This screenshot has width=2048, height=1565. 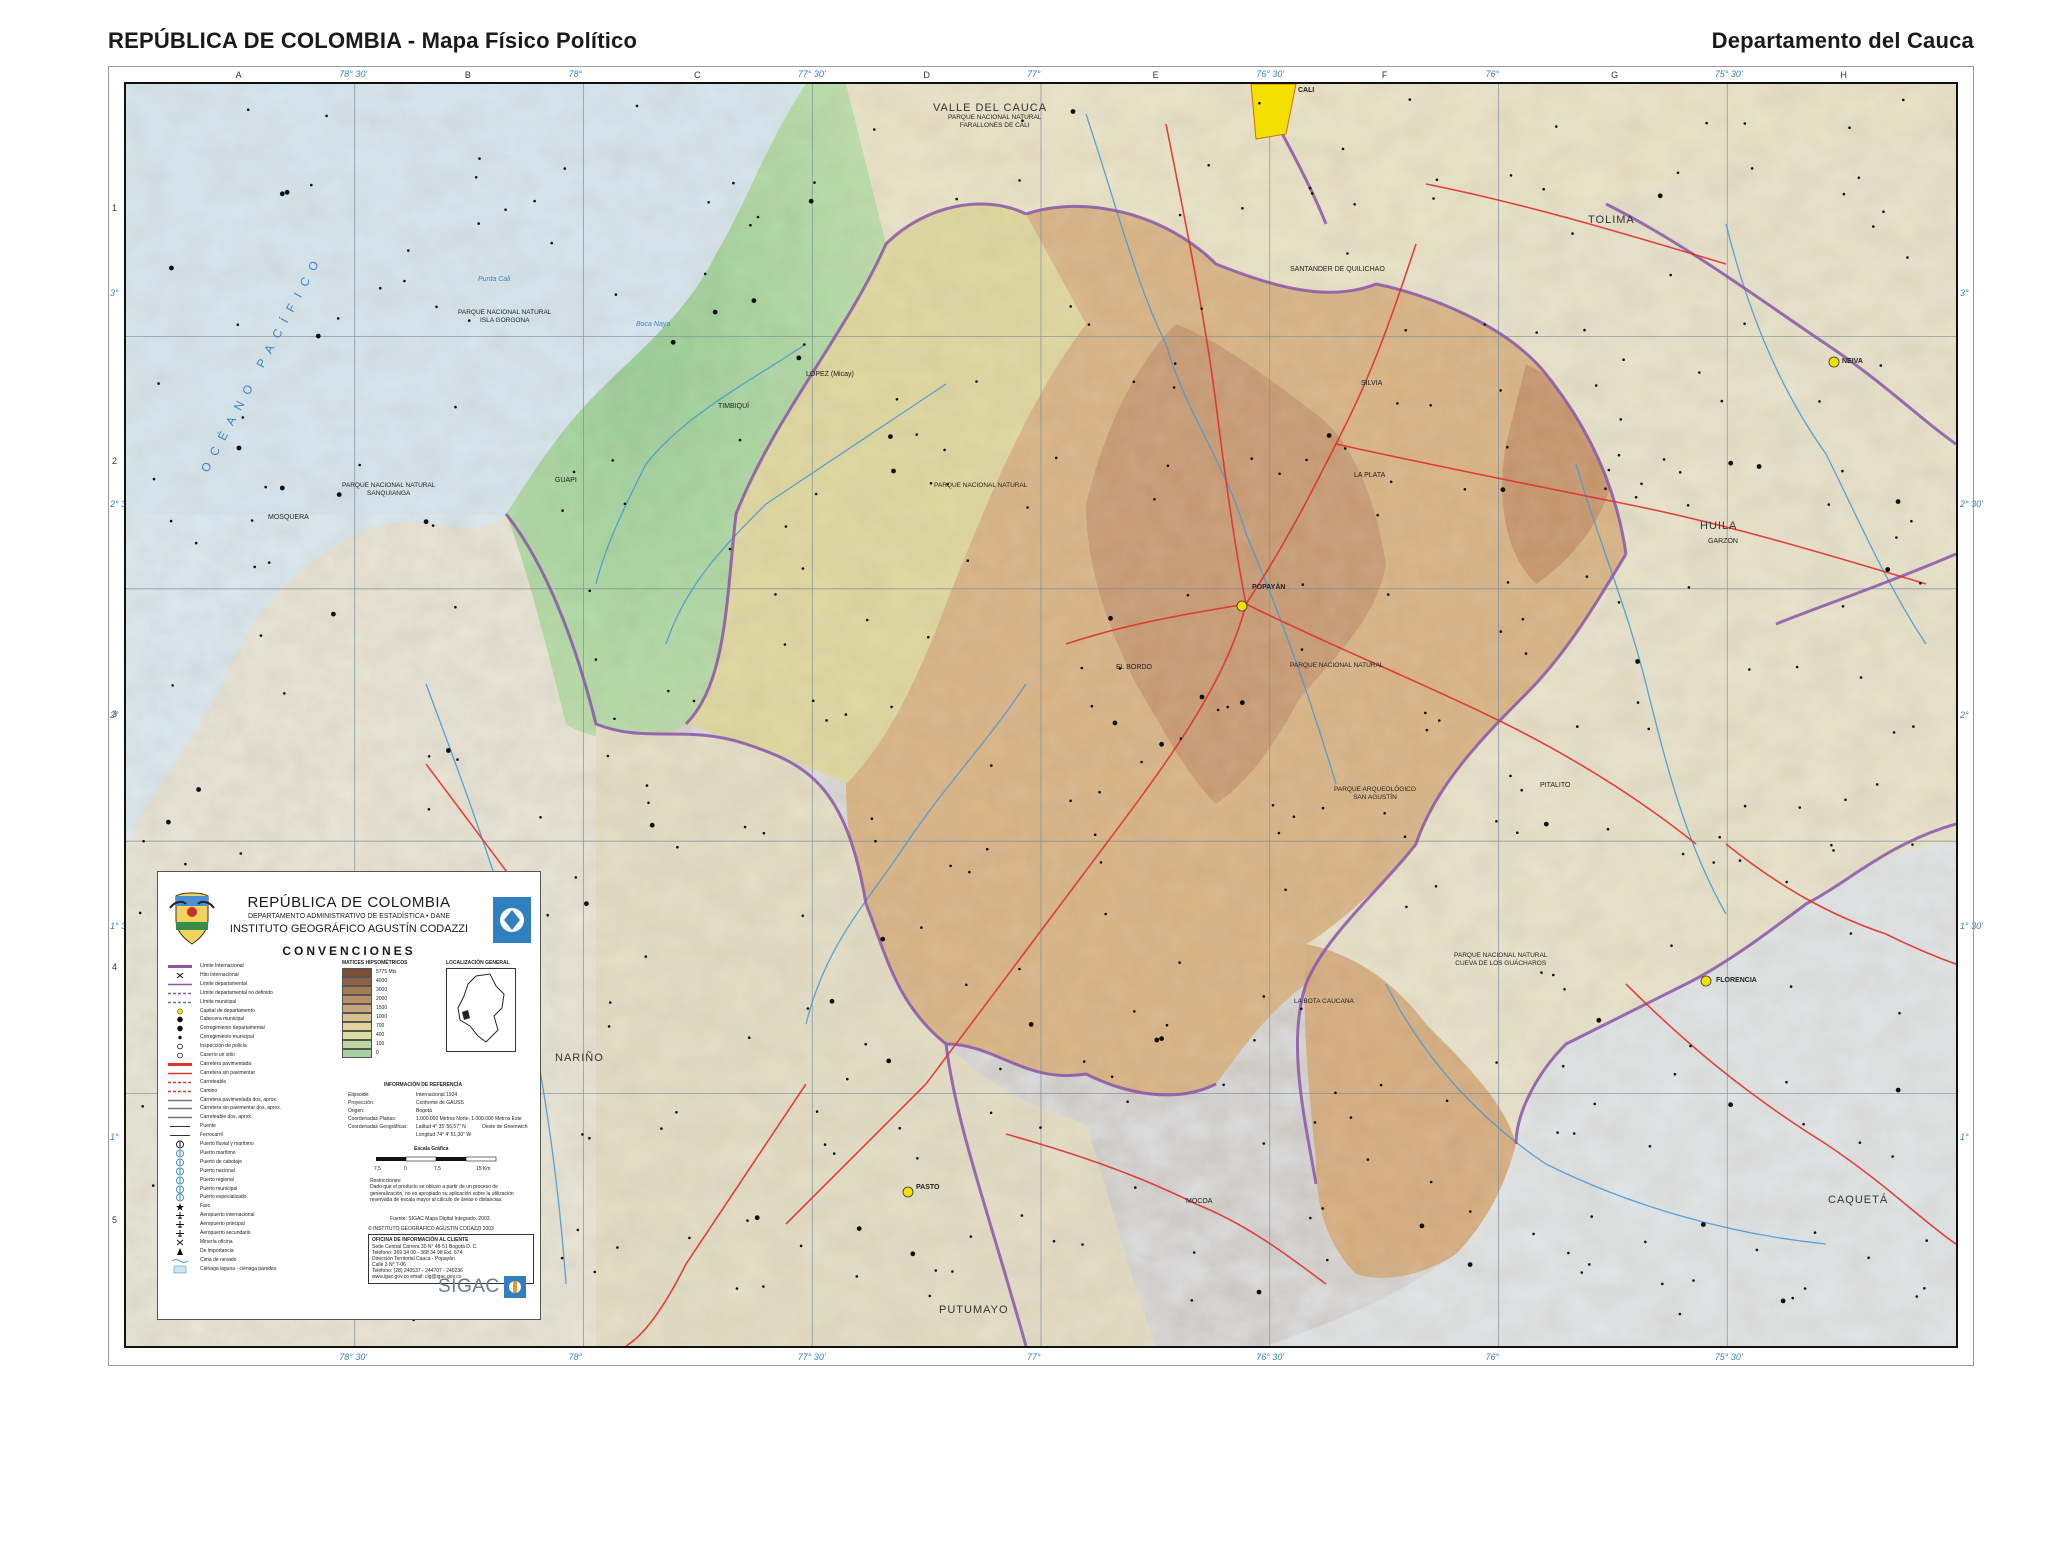 What do you see at coordinates (217, 1170) in the screenshot?
I see `legend-item-label: Puerto nacional` at bounding box center [217, 1170].